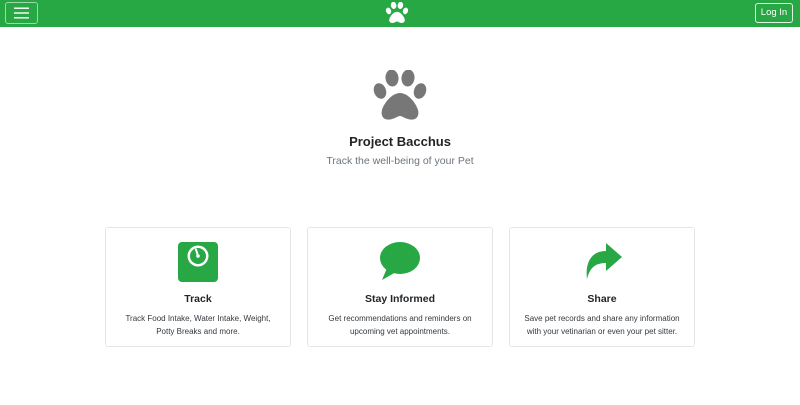 Image resolution: width=800 pixels, height=405 pixels. Describe the element at coordinates (399, 299) in the screenshot. I see `feature-title: Stay Informed` at that location.